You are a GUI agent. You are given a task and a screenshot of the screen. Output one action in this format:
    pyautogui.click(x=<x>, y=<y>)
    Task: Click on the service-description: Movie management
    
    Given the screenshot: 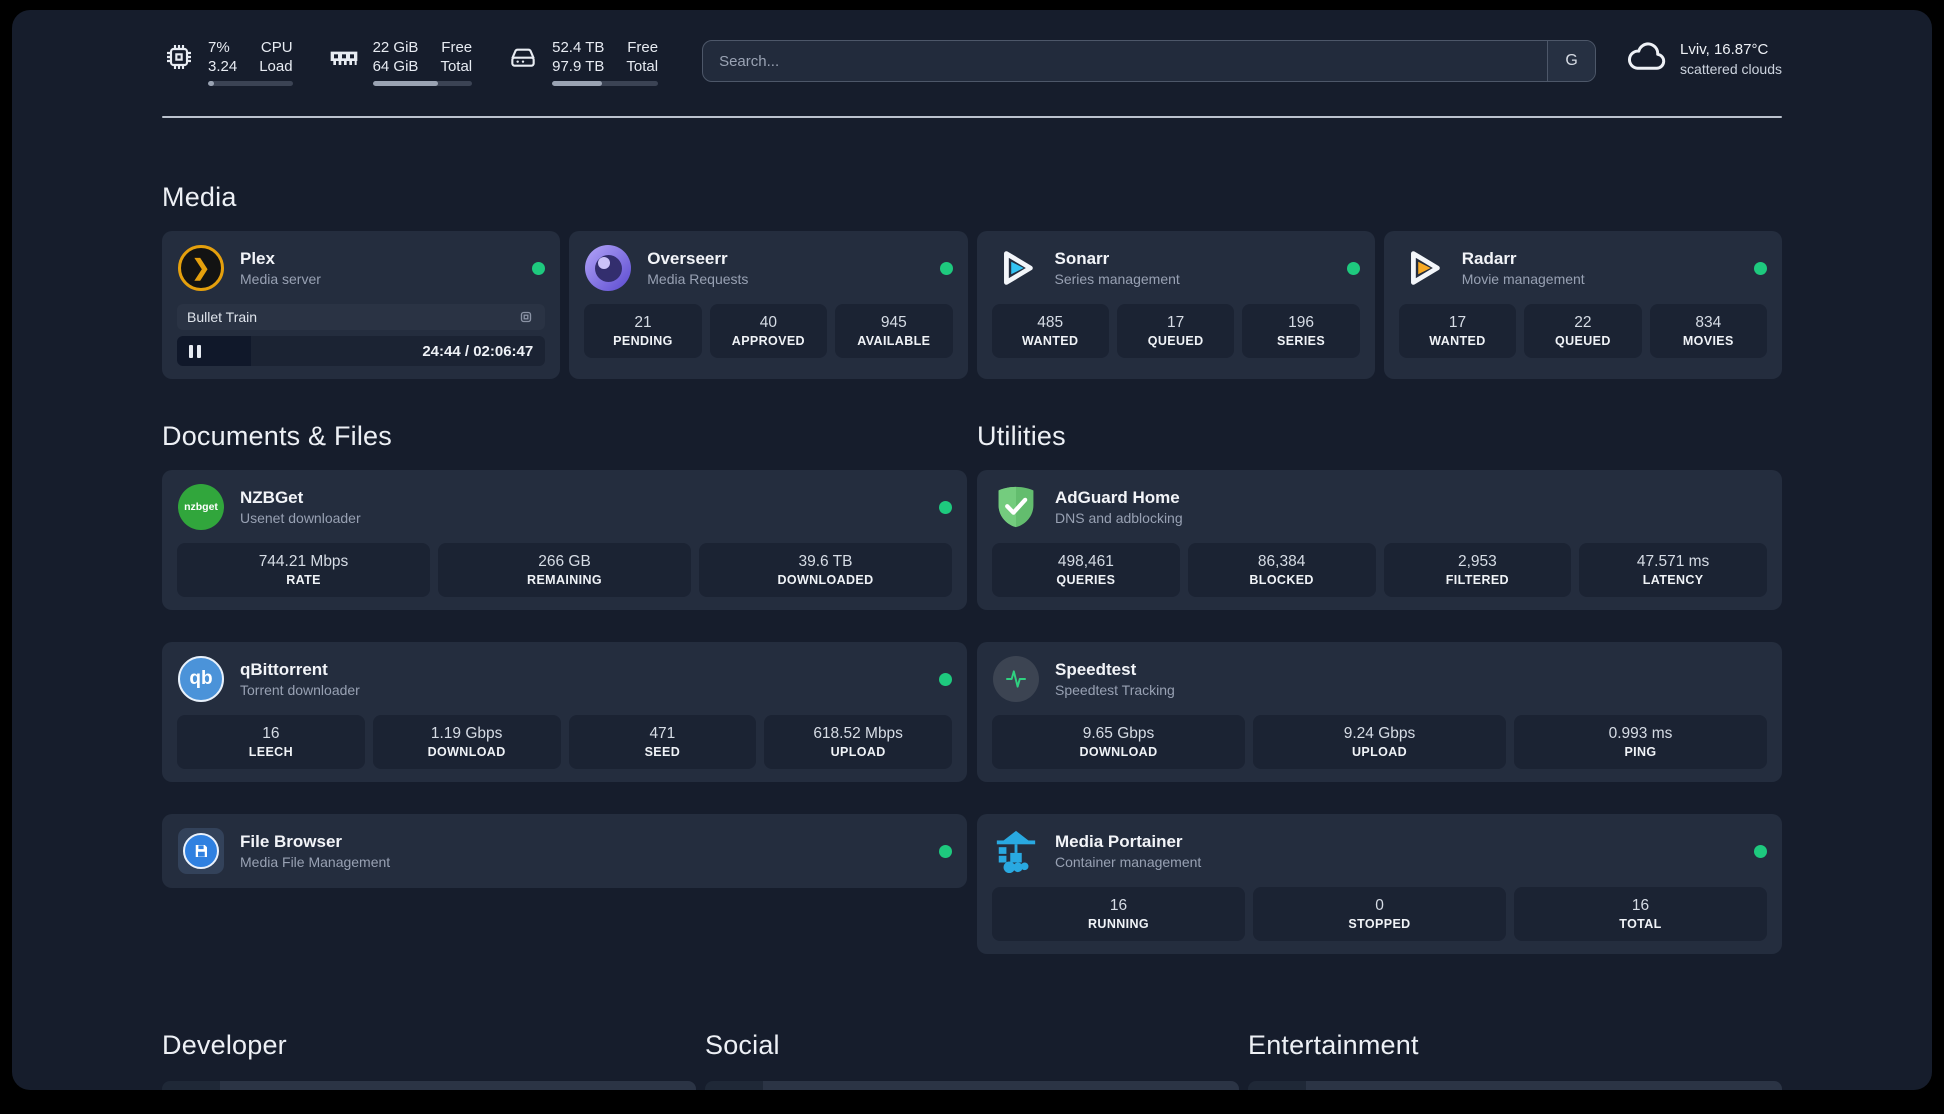 What is the action you would take?
    pyautogui.click(x=1523, y=279)
    